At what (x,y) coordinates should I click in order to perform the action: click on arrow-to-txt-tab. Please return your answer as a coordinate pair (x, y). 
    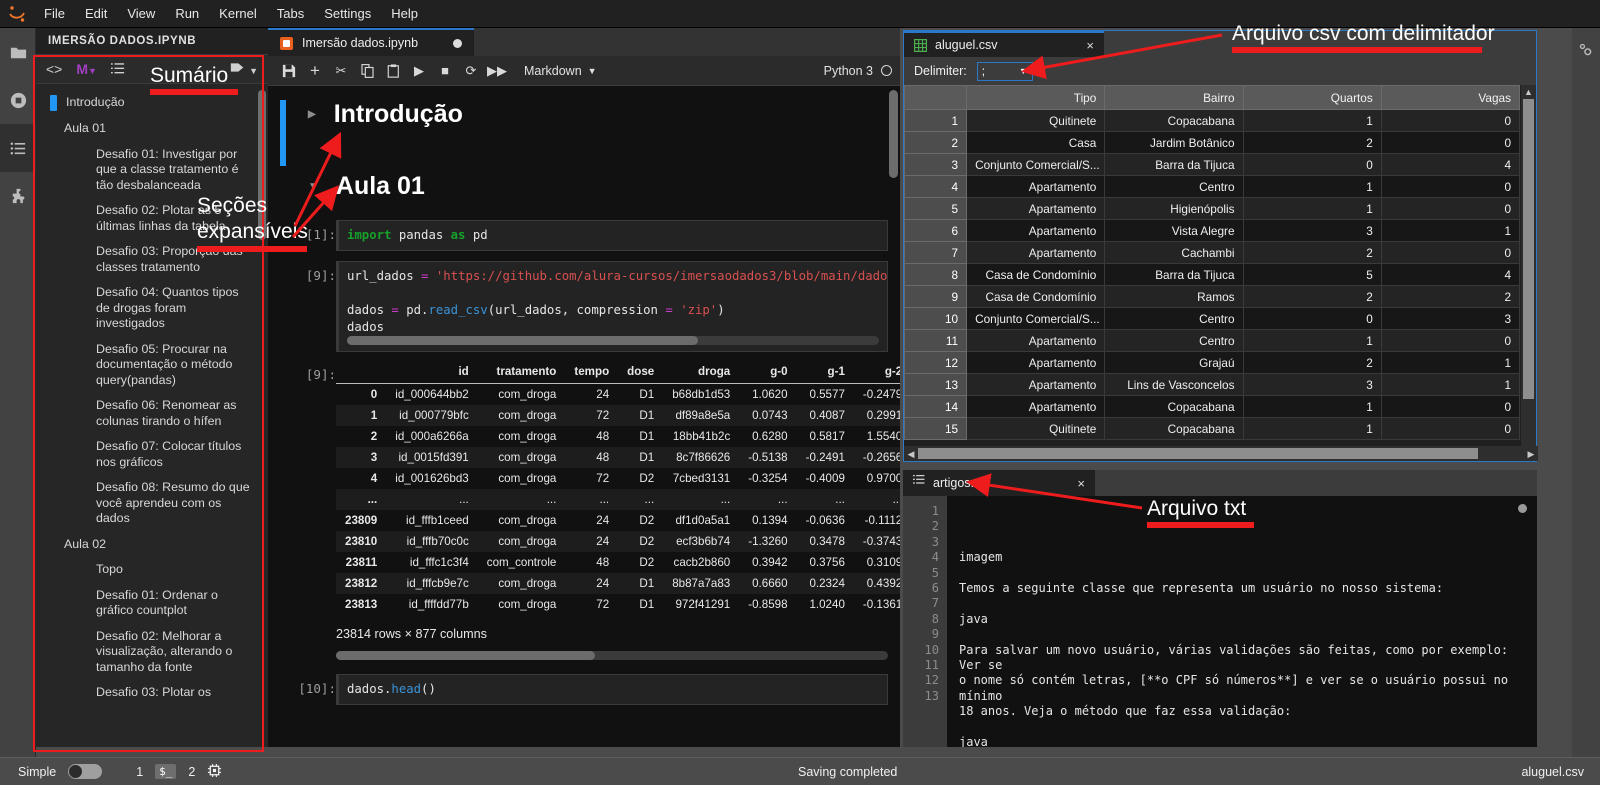
    Looking at the image, I should click on (1054, 491).